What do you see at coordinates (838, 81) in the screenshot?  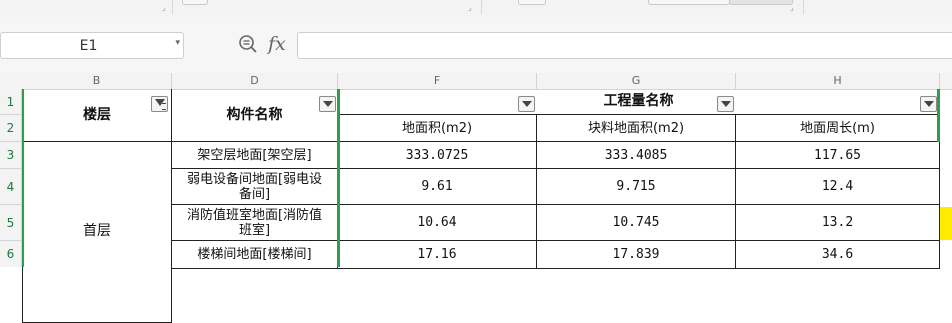 I see `column-header-h: H` at bounding box center [838, 81].